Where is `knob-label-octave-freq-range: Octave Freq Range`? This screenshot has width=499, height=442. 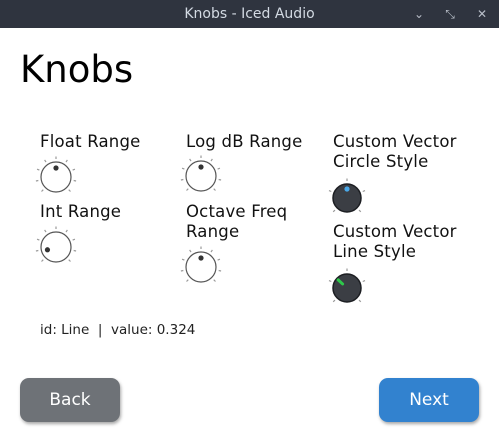
knob-label-octave-freq-range: Octave Freq Range is located at coordinates (237, 221).